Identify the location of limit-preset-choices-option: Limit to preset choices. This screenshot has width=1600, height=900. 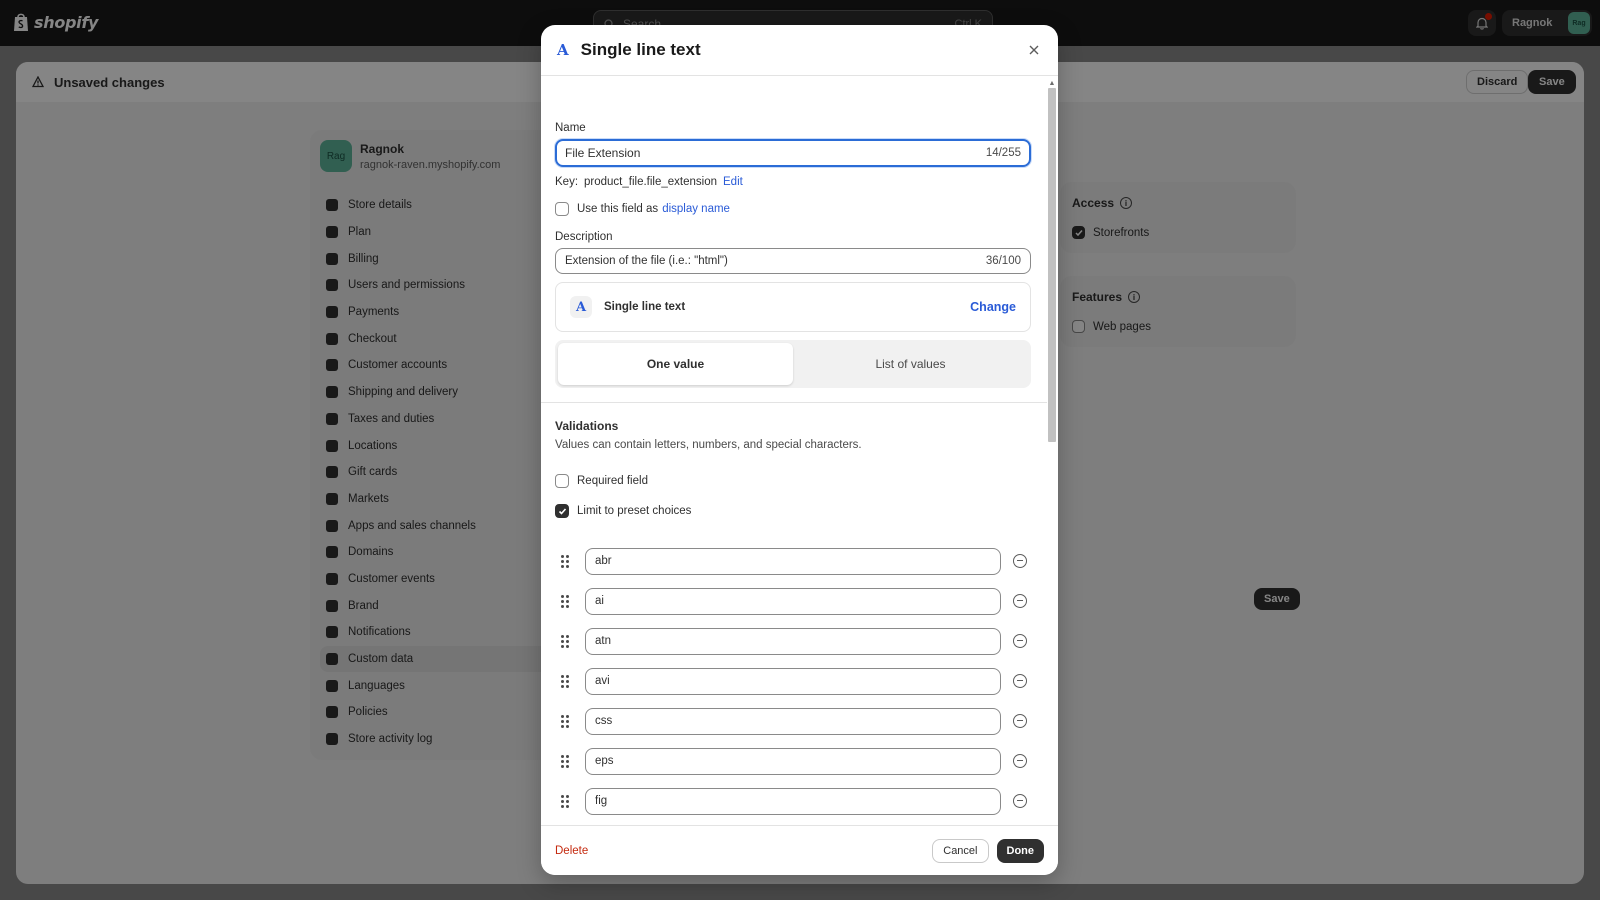
(623, 511).